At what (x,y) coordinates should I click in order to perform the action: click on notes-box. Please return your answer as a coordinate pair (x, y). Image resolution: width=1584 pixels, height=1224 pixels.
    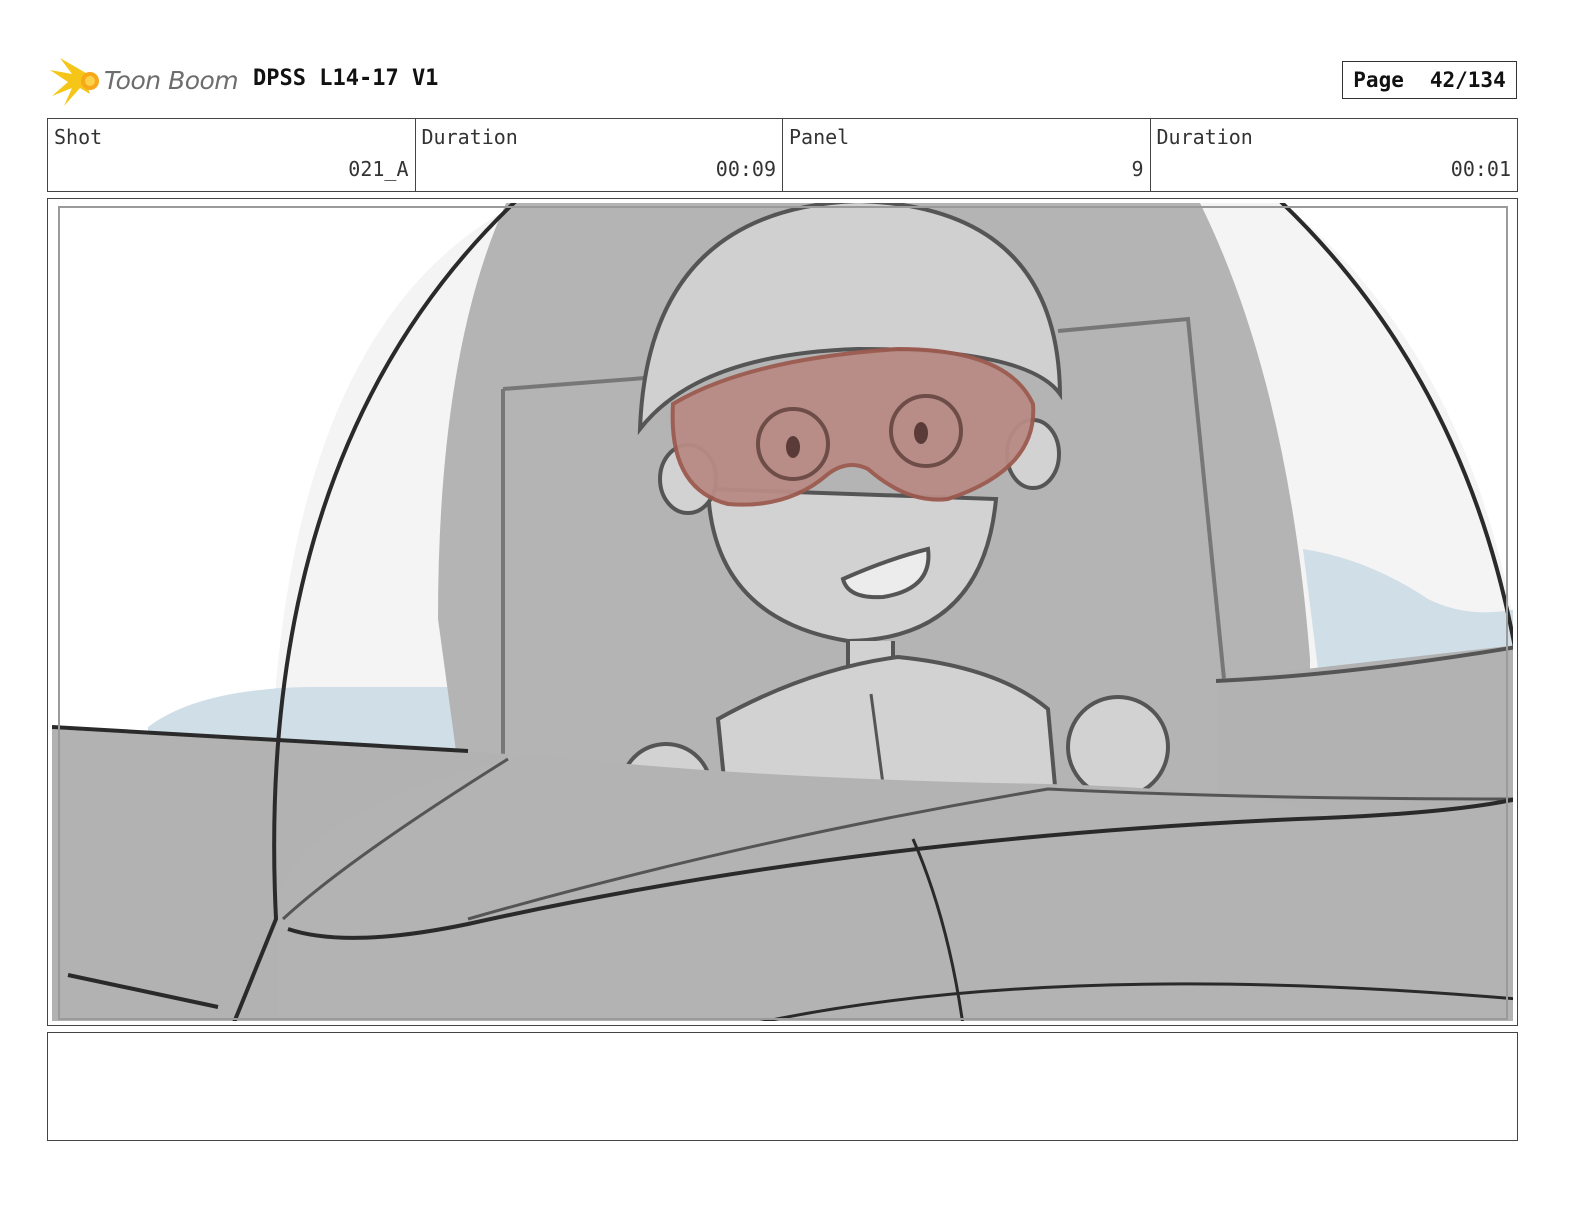
    Looking at the image, I should click on (782, 1086).